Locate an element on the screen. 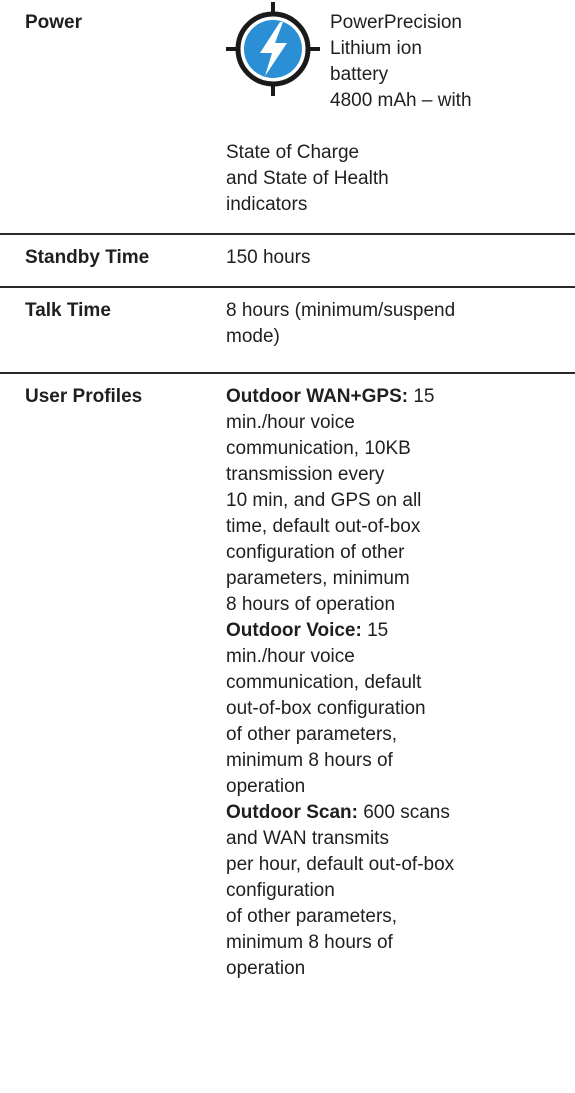 Image resolution: width=575 pixels, height=1093 pixels. profile-name: Outdoor WAN+GPS: is located at coordinates (317, 396).